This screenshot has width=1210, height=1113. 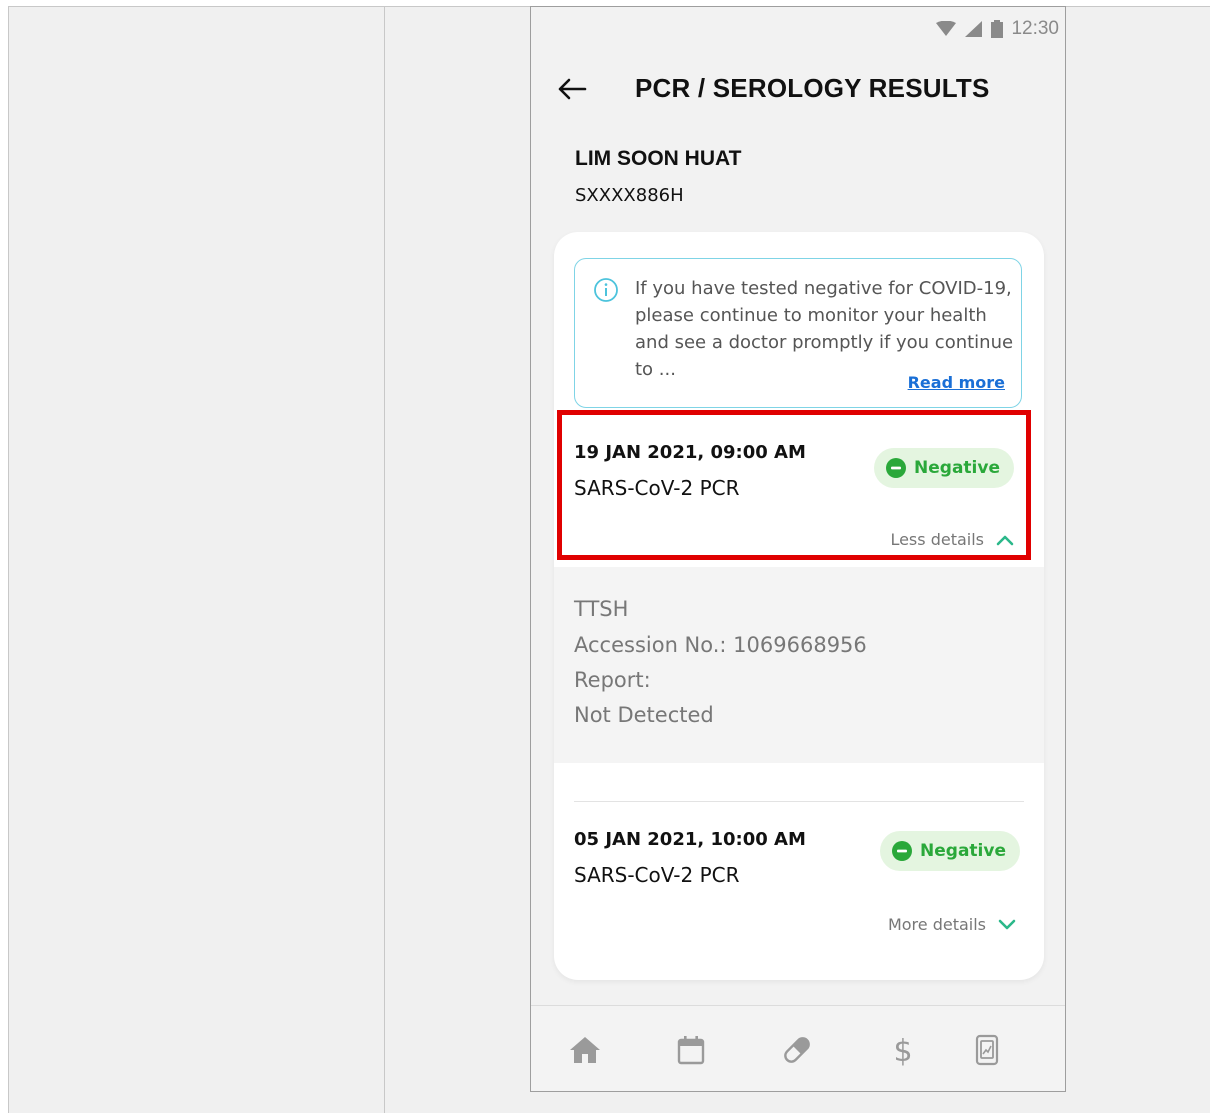 I want to click on lab-name: TTSH, so click(x=601, y=609).